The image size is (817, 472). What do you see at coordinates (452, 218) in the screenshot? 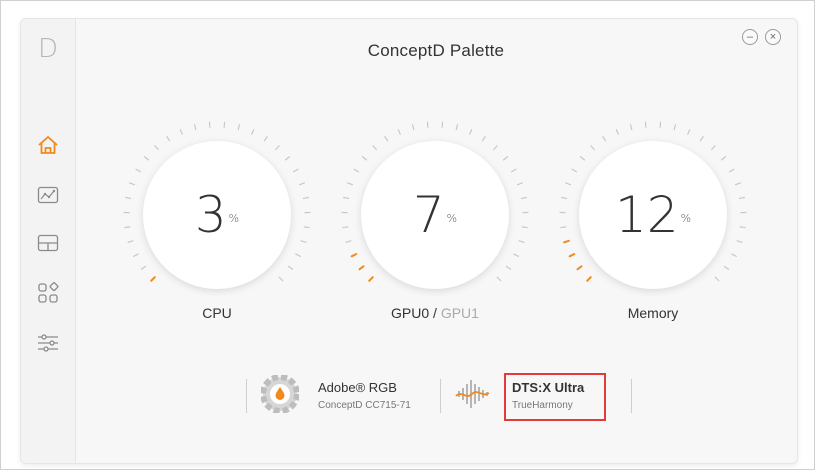
I see `gpu-value-unit: %` at bounding box center [452, 218].